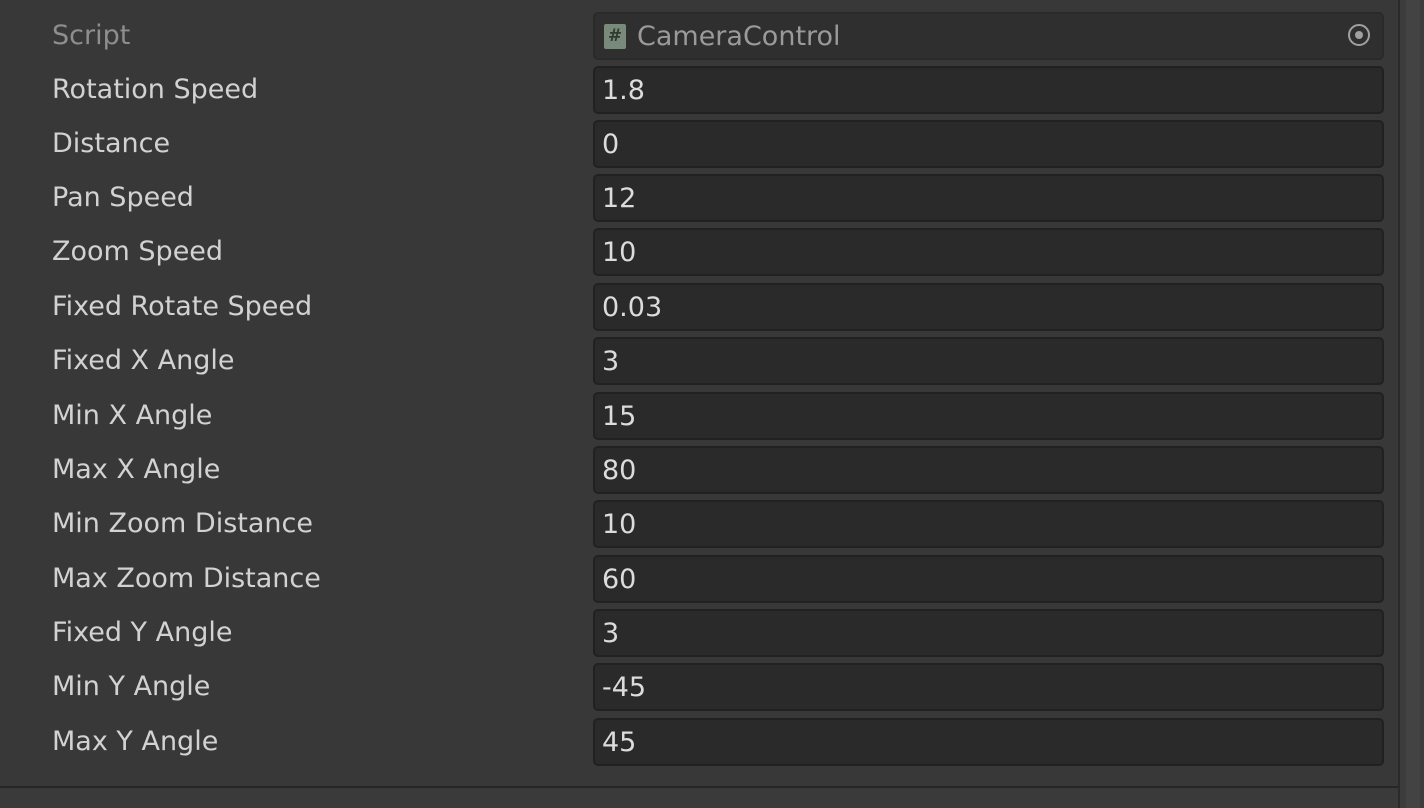 The image size is (1424, 808). What do you see at coordinates (988, 198) in the screenshot?
I see `pan-speed-input: 12` at bounding box center [988, 198].